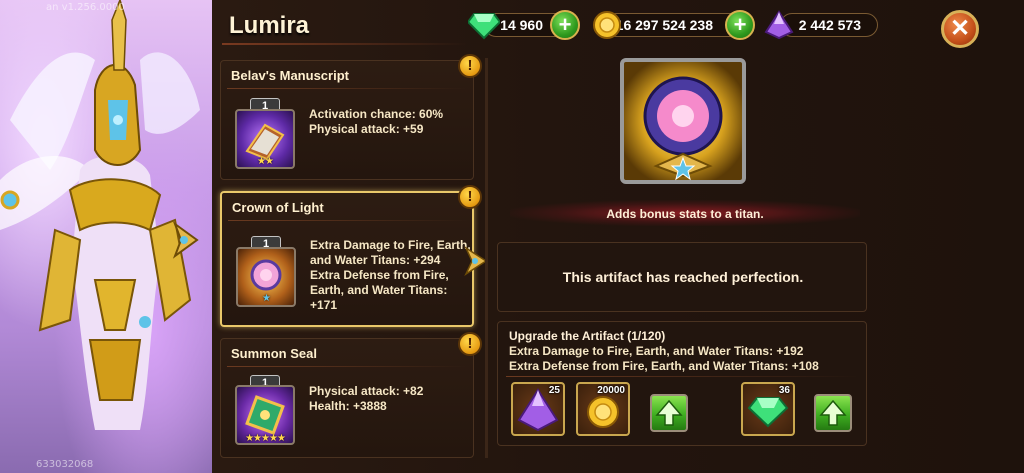 The height and width of the screenshot is (473, 1024). I want to click on stat-line: +171, so click(324, 305).